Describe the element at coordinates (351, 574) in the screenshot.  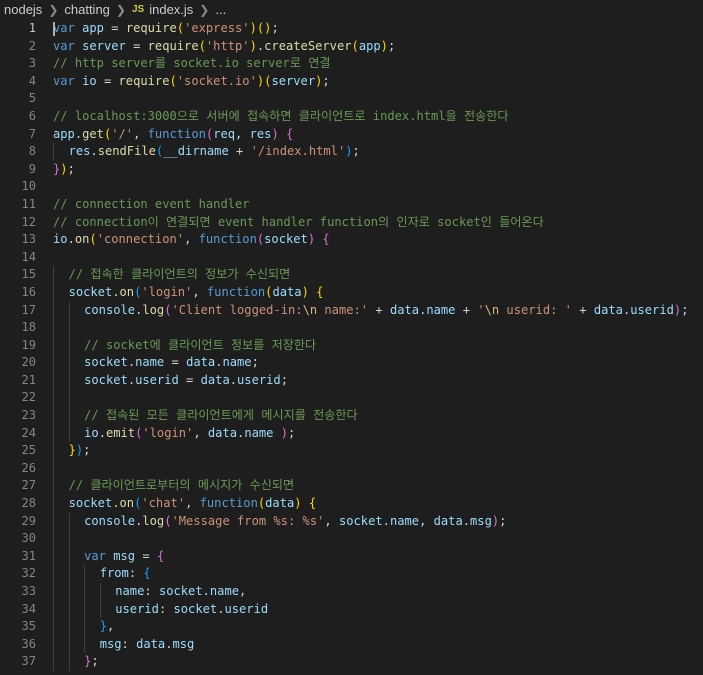
I see `code-line: 32 from: {` at that location.